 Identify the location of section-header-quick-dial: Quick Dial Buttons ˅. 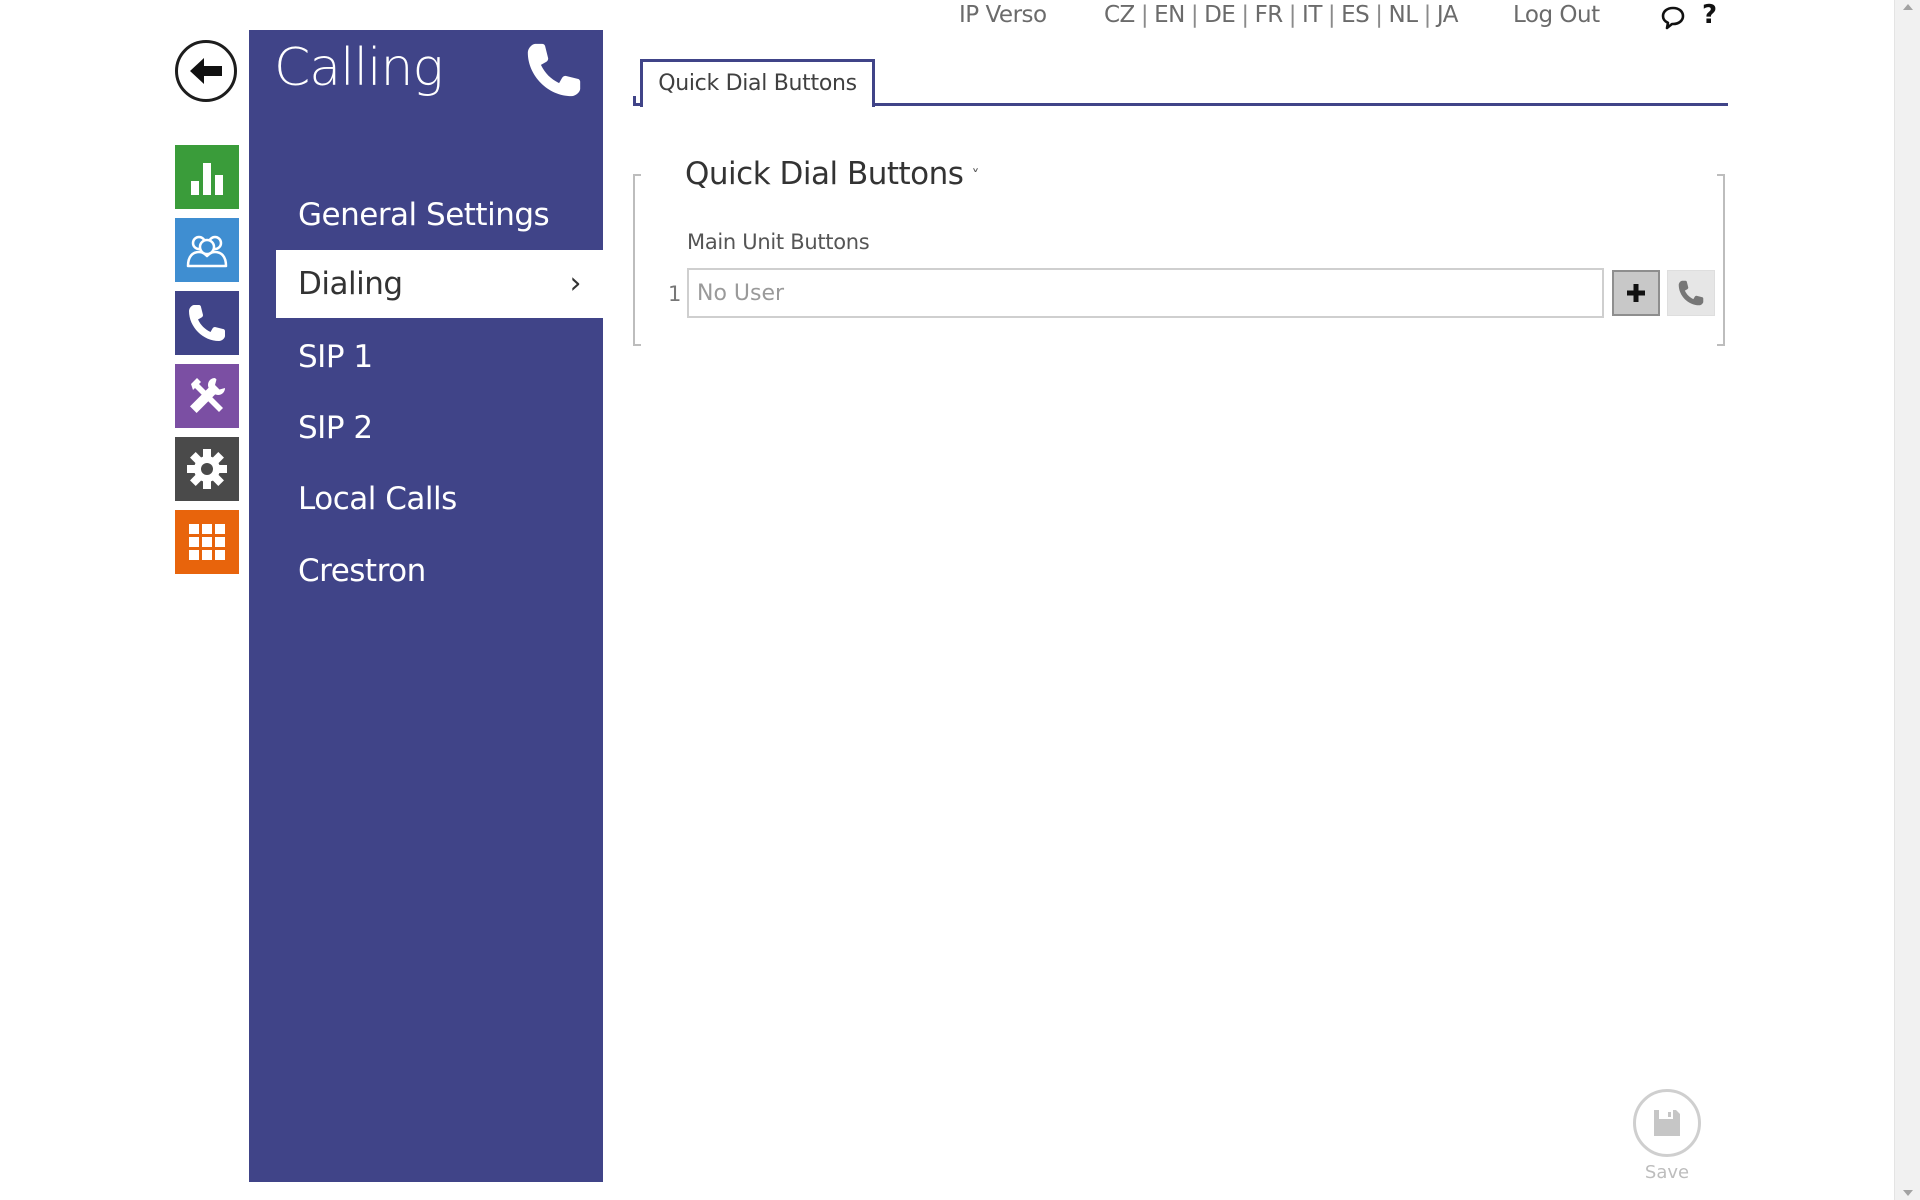
(832, 174).